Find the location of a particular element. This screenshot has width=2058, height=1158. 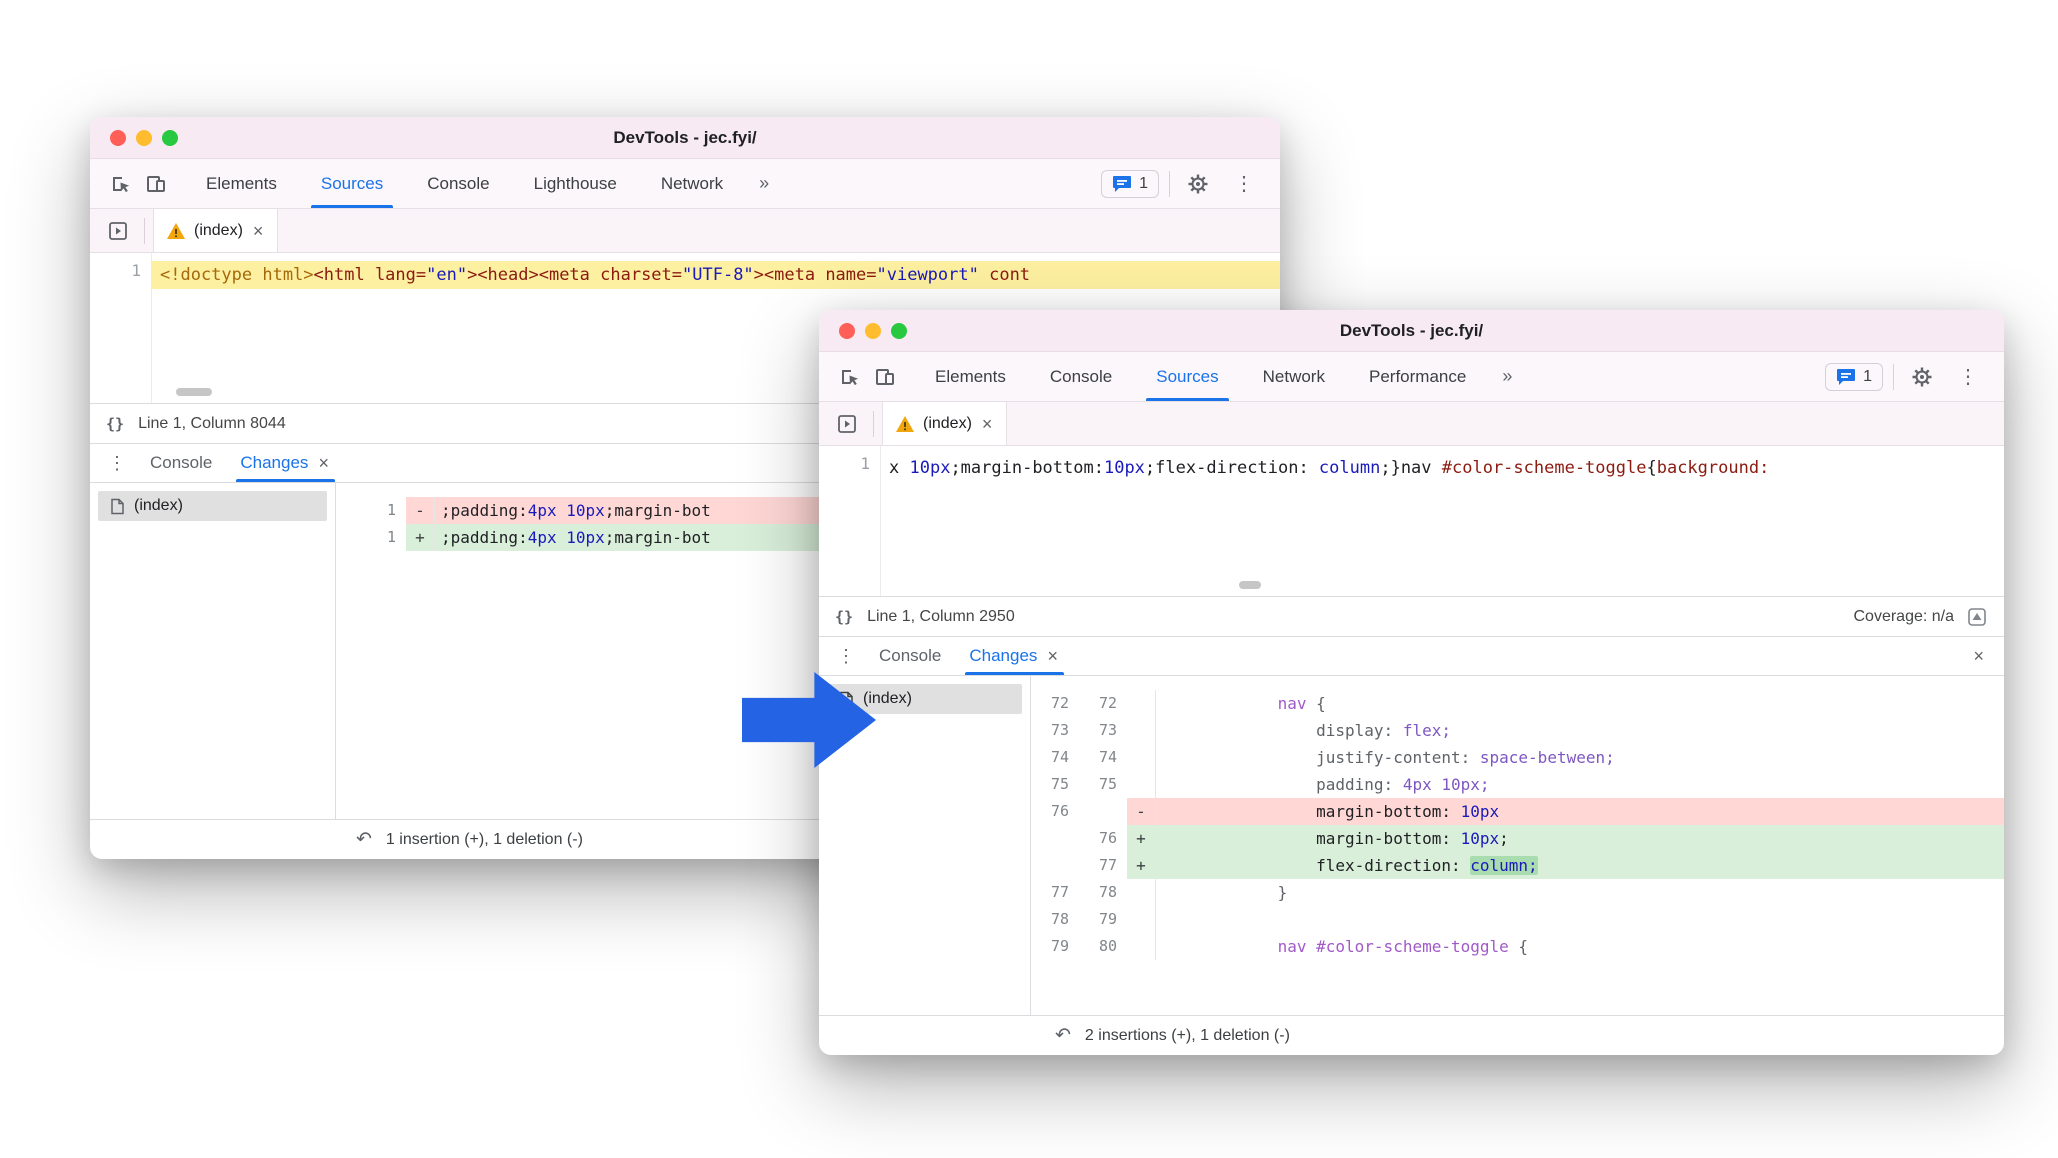

diff-context-row: 72 72 nav { is located at coordinates (1517, 703).